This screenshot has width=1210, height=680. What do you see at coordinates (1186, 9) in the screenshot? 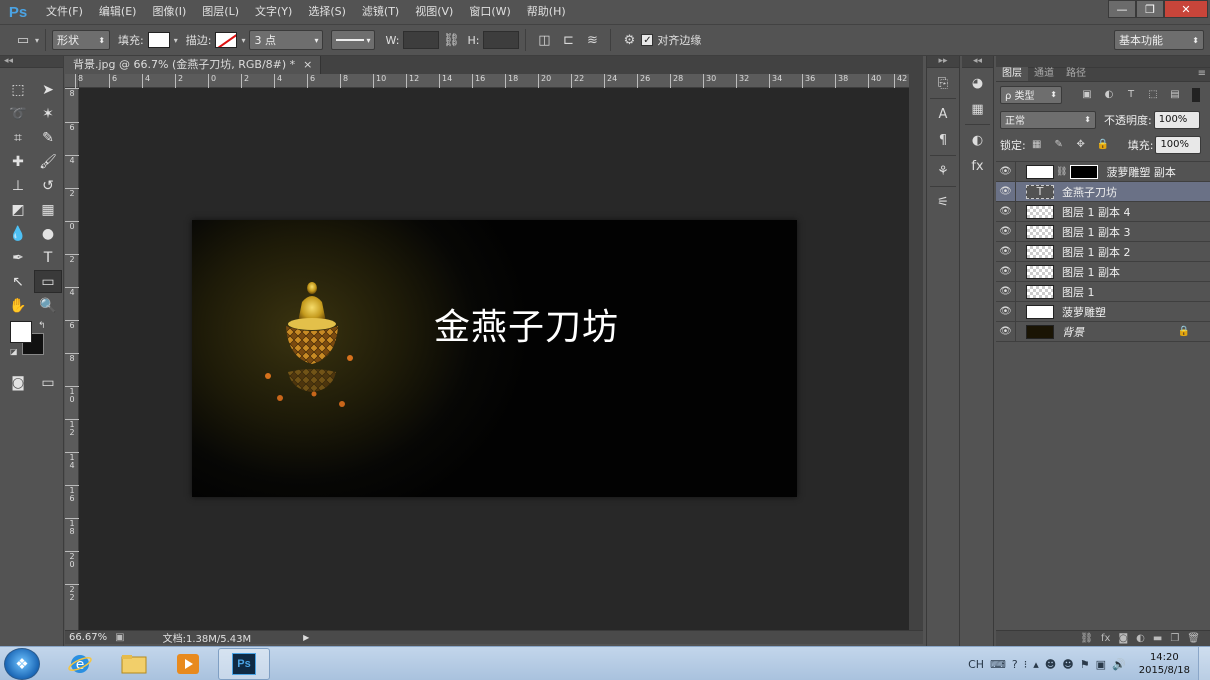
I see `close-button: ✕` at bounding box center [1186, 9].